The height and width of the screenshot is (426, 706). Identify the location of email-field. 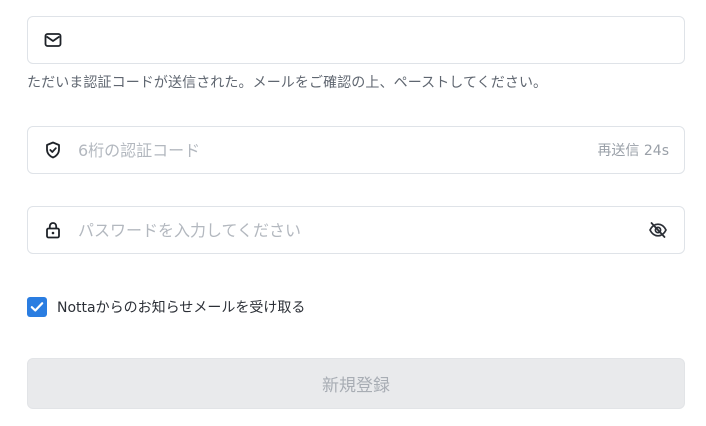
(356, 40).